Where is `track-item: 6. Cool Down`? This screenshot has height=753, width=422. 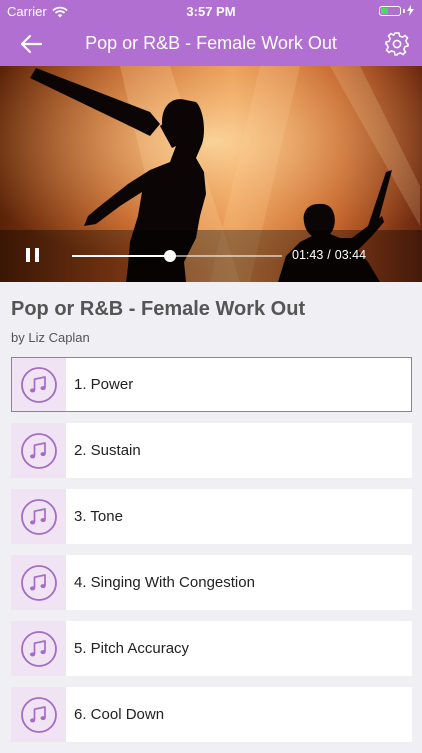 track-item: 6. Cool Down is located at coordinates (211, 714).